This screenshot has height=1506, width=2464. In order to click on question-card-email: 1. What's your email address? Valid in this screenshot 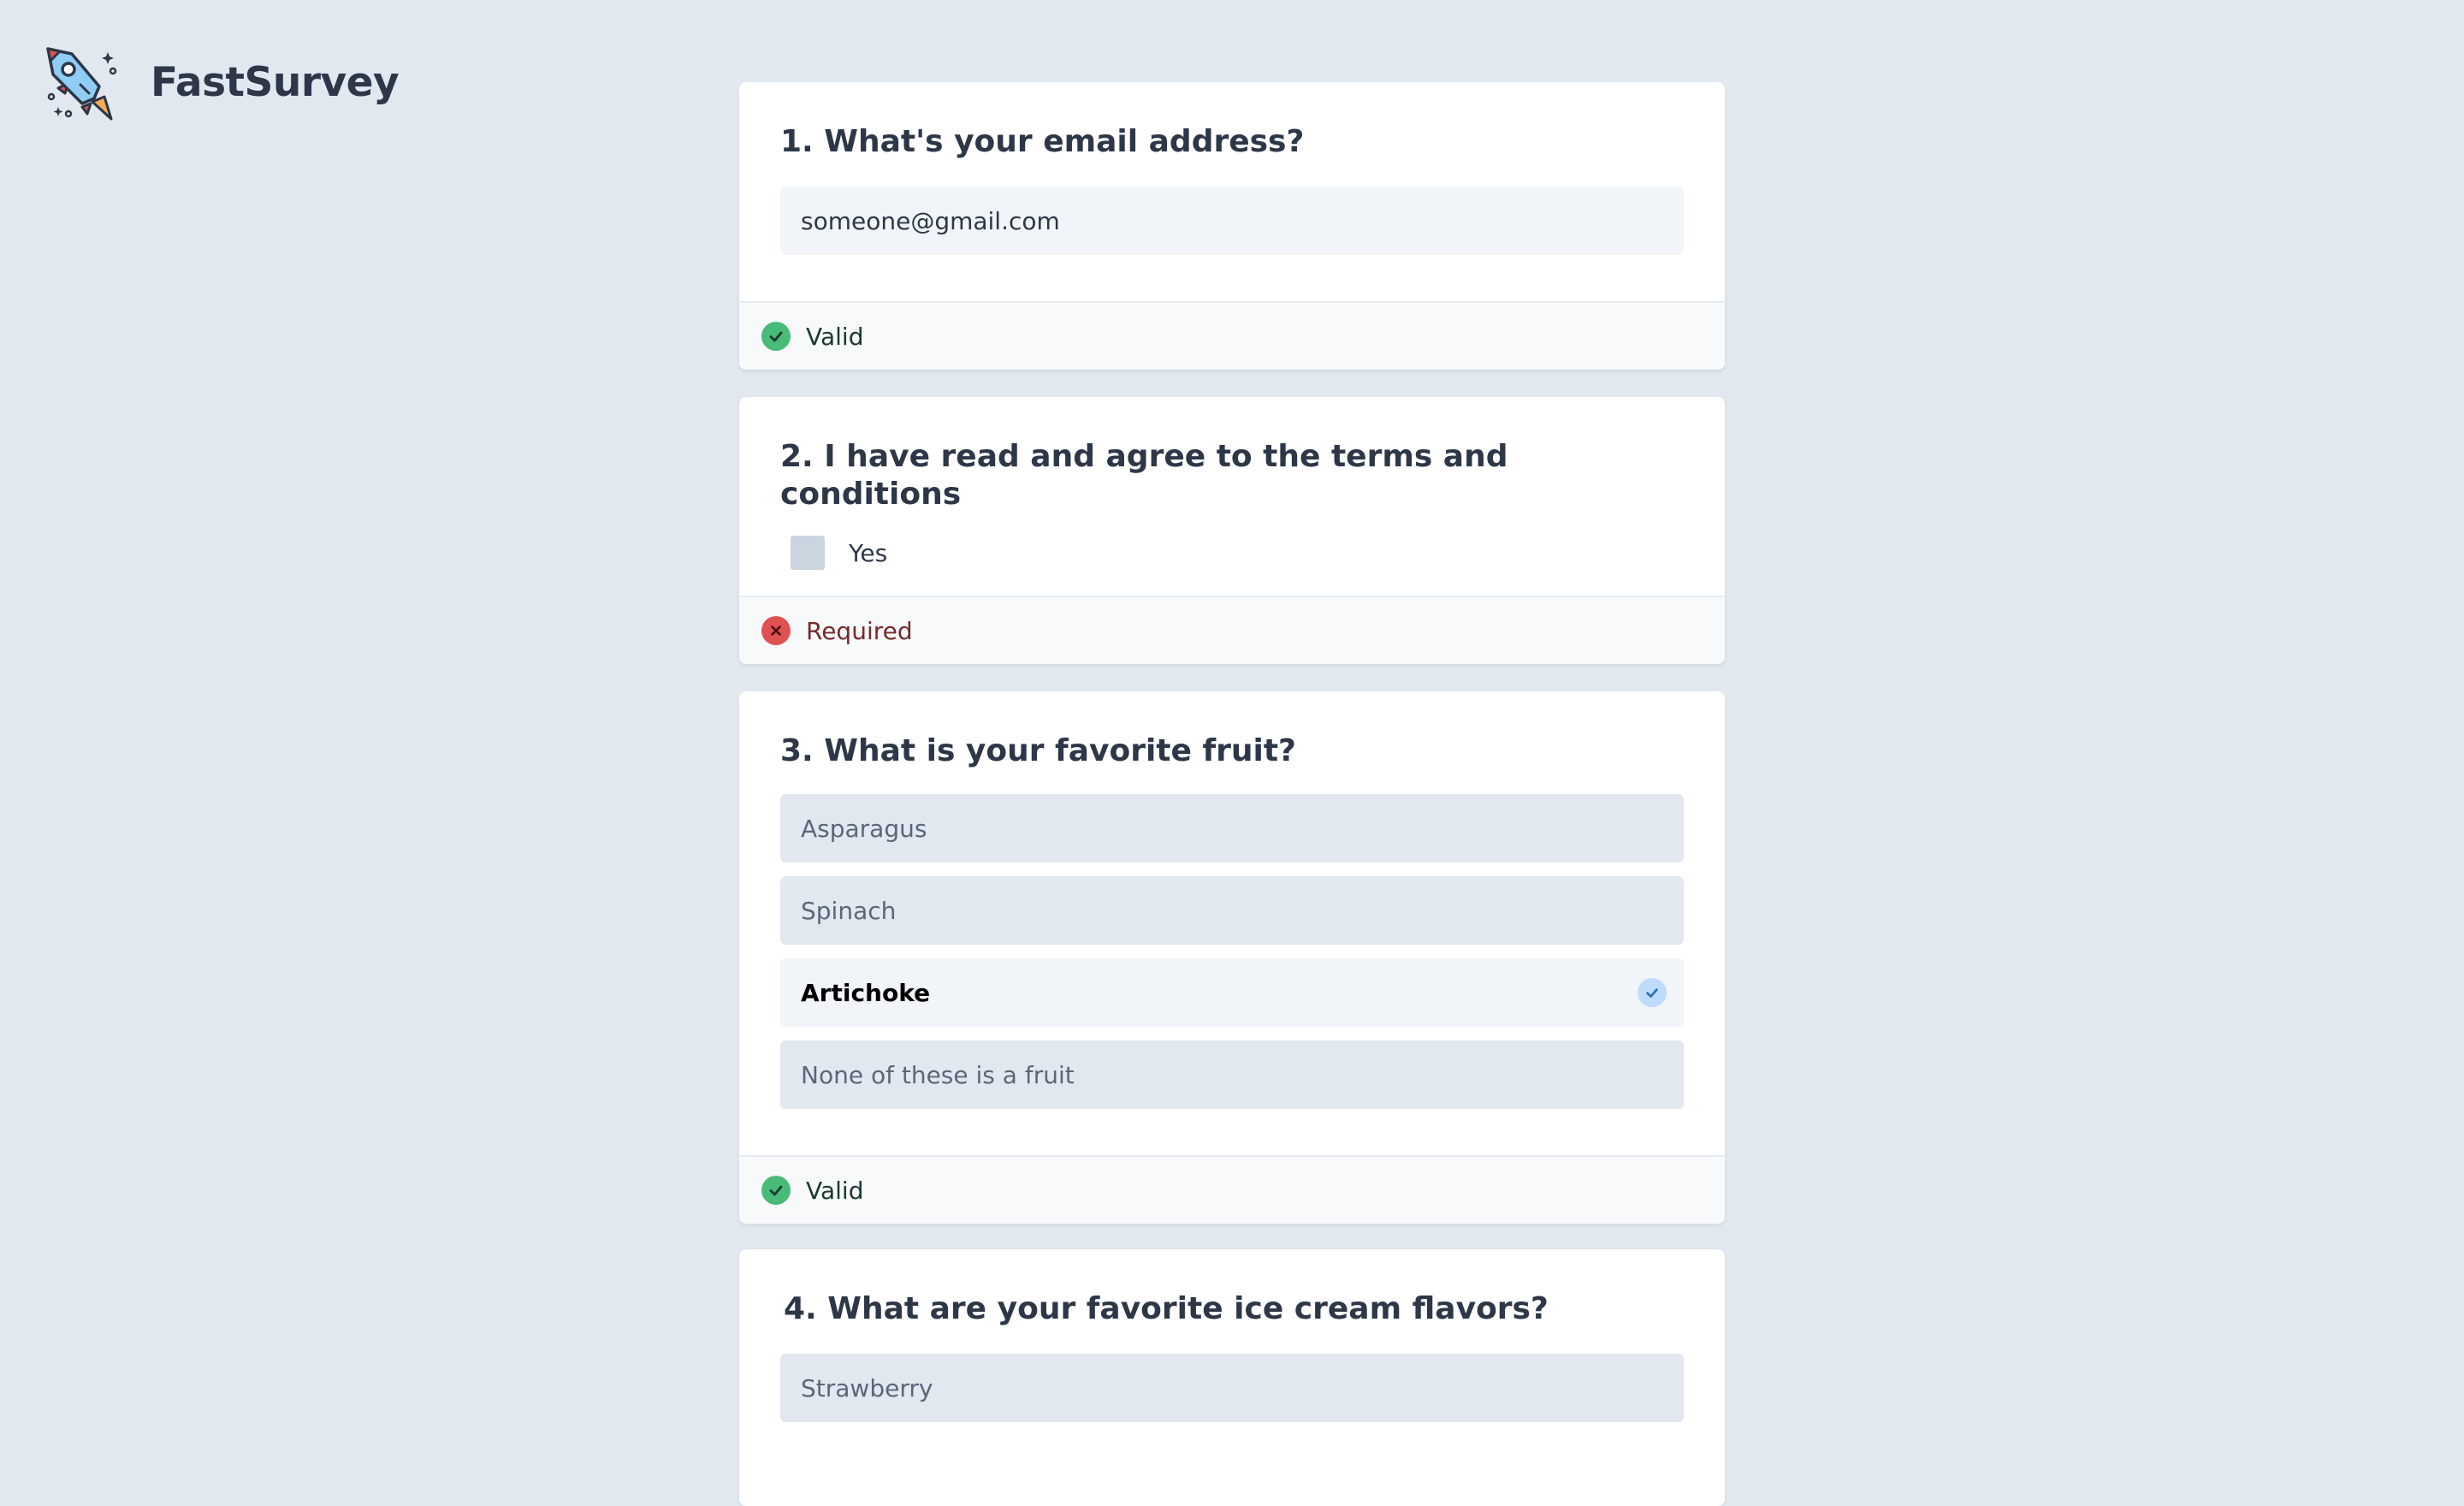, I will do `click(1232, 226)`.